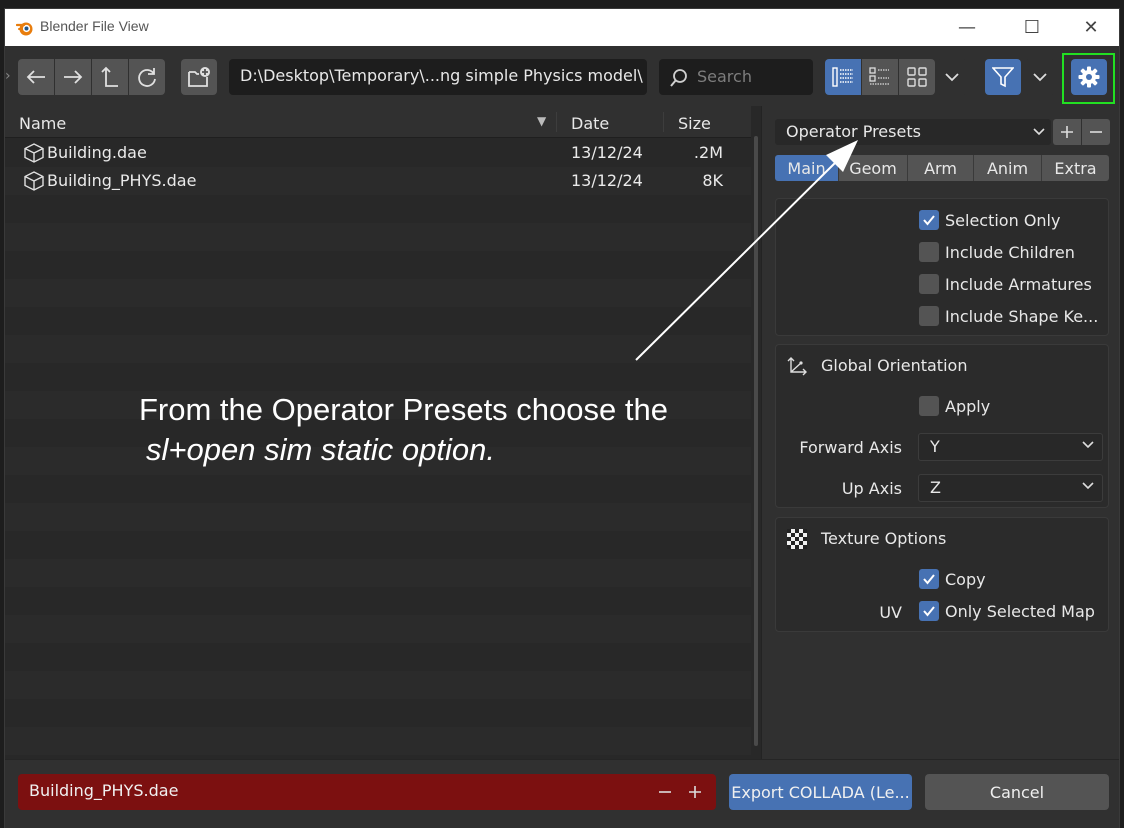  I want to click on refresh-button, so click(147, 77).